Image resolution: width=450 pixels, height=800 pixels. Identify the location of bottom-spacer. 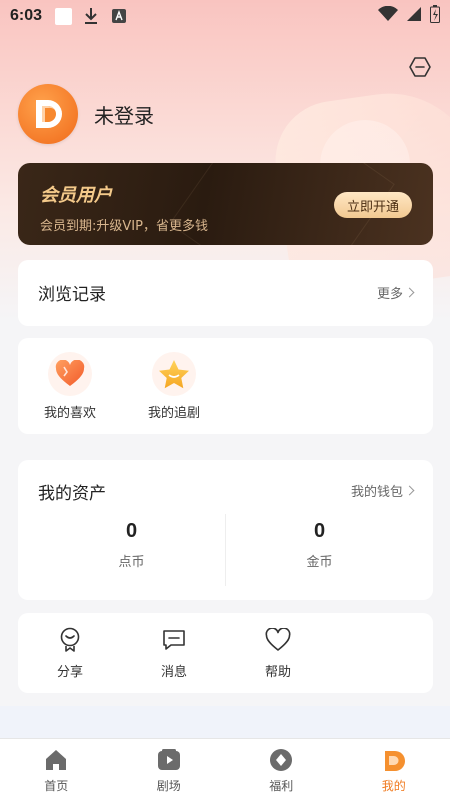
(225, 723).